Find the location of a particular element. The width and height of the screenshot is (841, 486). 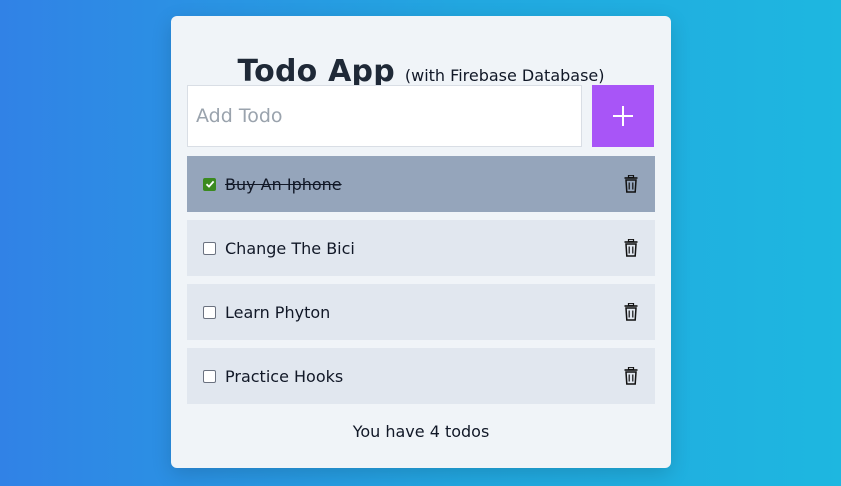

add-todo-input is located at coordinates (384, 116).